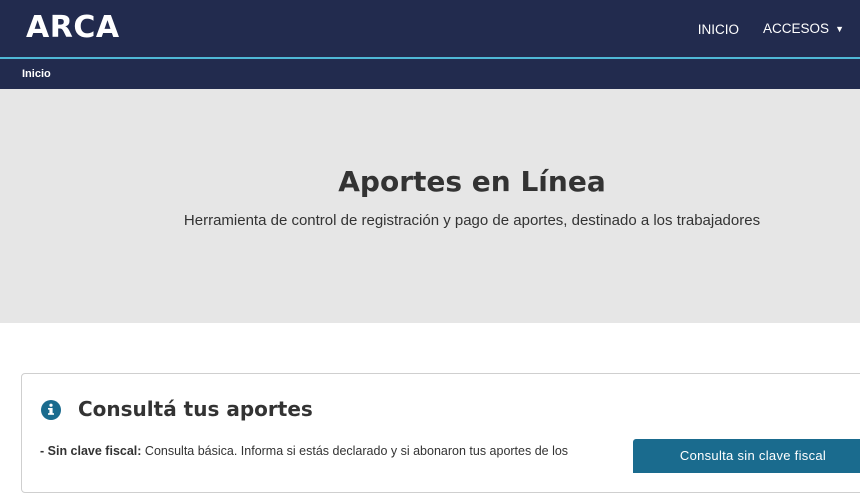 The image size is (860, 493). What do you see at coordinates (91, 451) in the screenshot?
I see `sin-clave-label: - Sin clave fiscal:` at bounding box center [91, 451].